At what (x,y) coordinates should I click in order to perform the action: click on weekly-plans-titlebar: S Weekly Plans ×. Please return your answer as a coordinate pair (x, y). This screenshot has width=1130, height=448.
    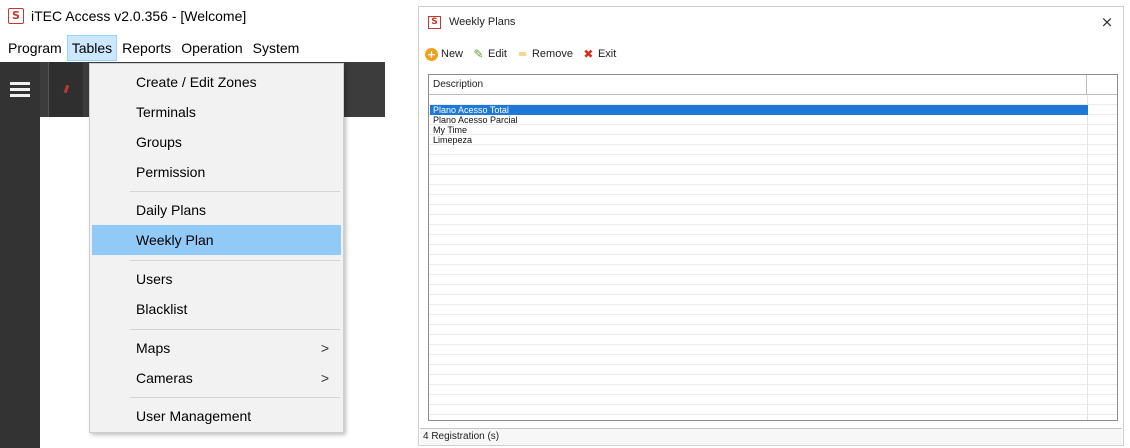
    Looking at the image, I should click on (771, 22).